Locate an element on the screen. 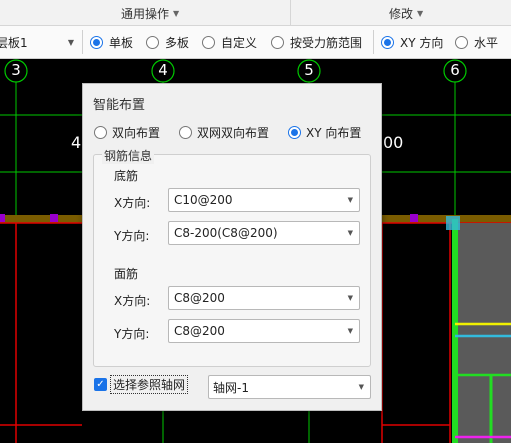 The width and height of the screenshot is (511, 443). radio-double-net-two-way: 双网双向布置 is located at coordinates (224, 132).